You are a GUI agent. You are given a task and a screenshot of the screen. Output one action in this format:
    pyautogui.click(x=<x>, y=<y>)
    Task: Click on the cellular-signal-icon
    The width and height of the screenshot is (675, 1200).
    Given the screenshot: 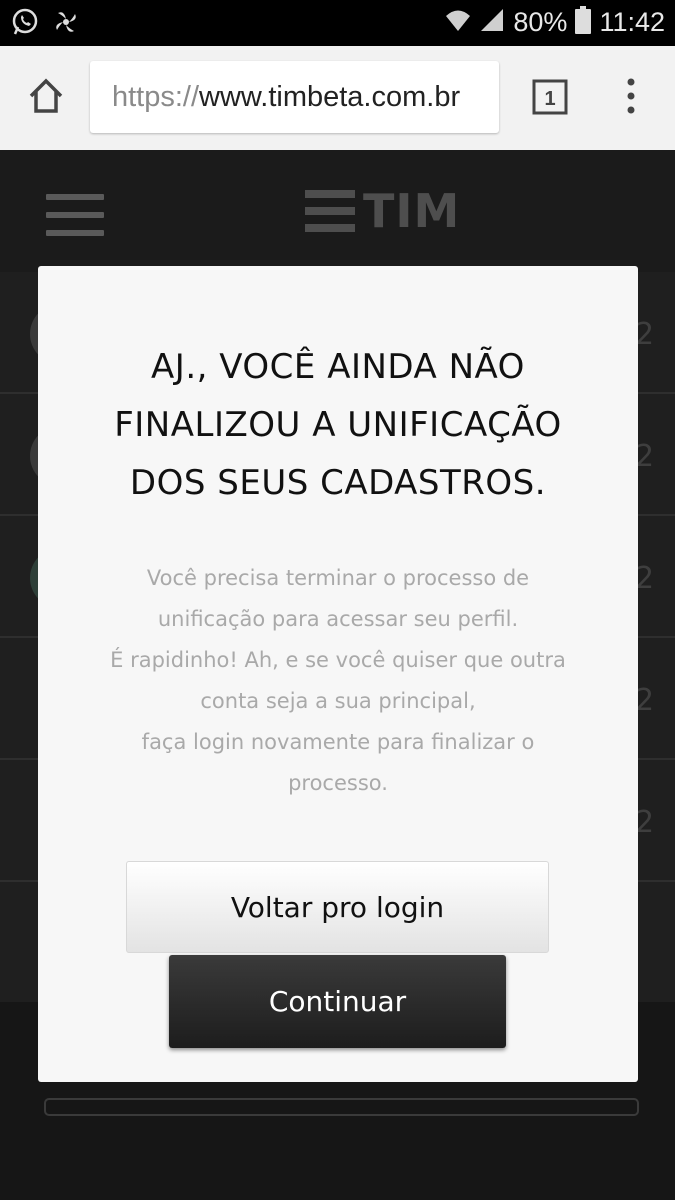 What is the action you would take?
    pyautogui.click(x=492, y=22)
    